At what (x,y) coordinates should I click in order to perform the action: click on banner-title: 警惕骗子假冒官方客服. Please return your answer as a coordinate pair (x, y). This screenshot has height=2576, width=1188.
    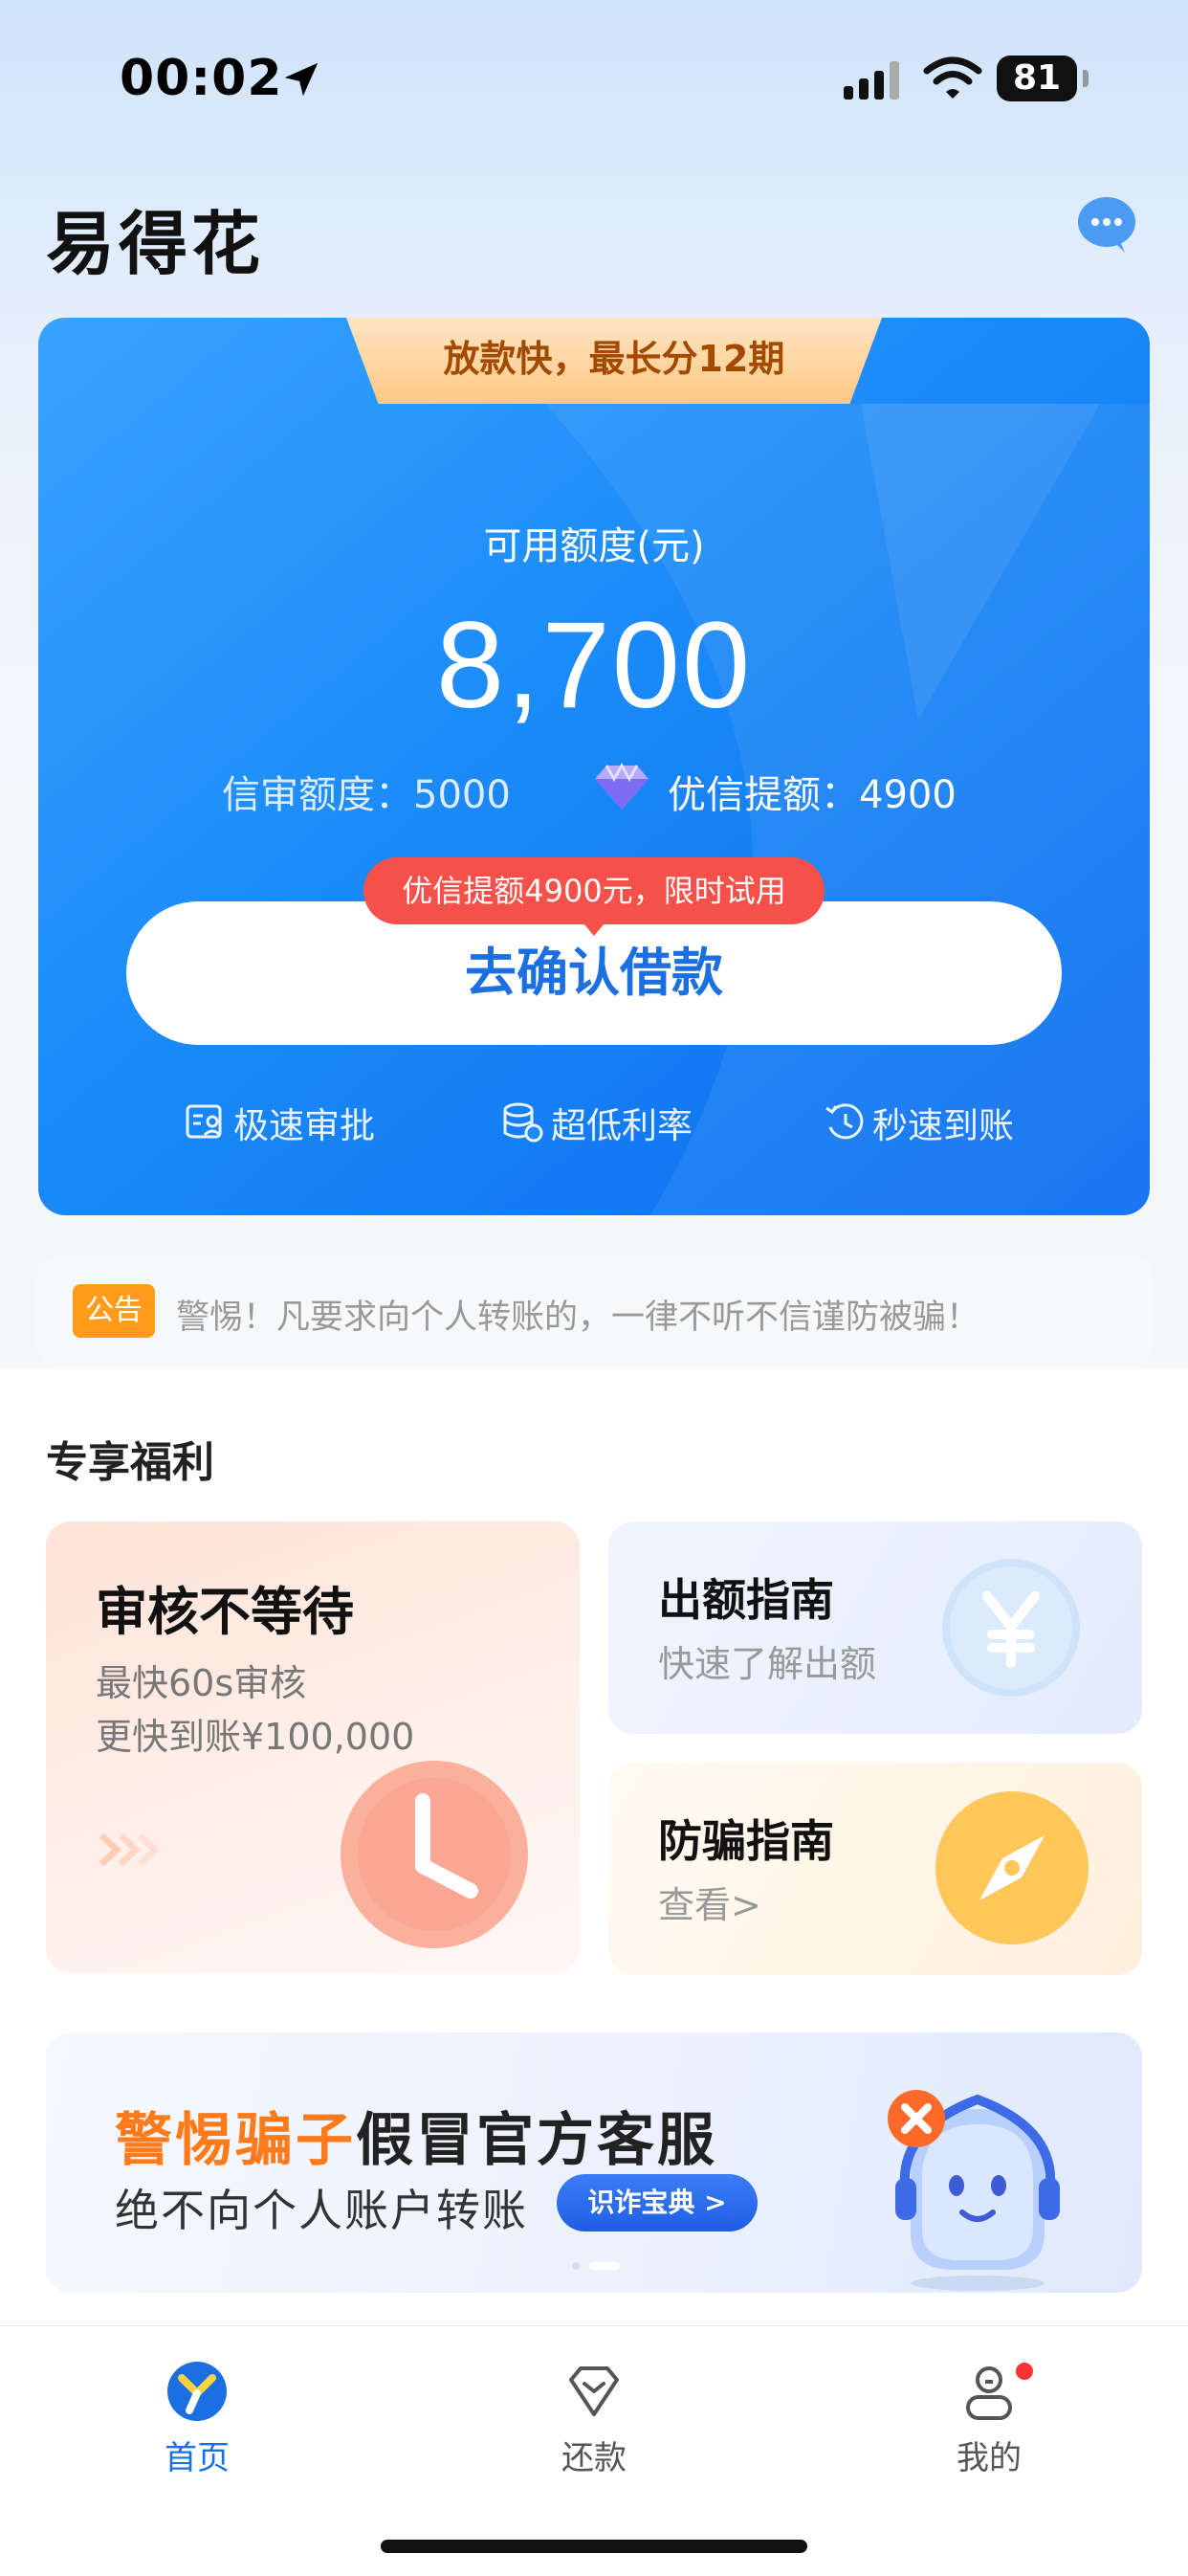
    Looking at the image, I should click on (416, 2135).